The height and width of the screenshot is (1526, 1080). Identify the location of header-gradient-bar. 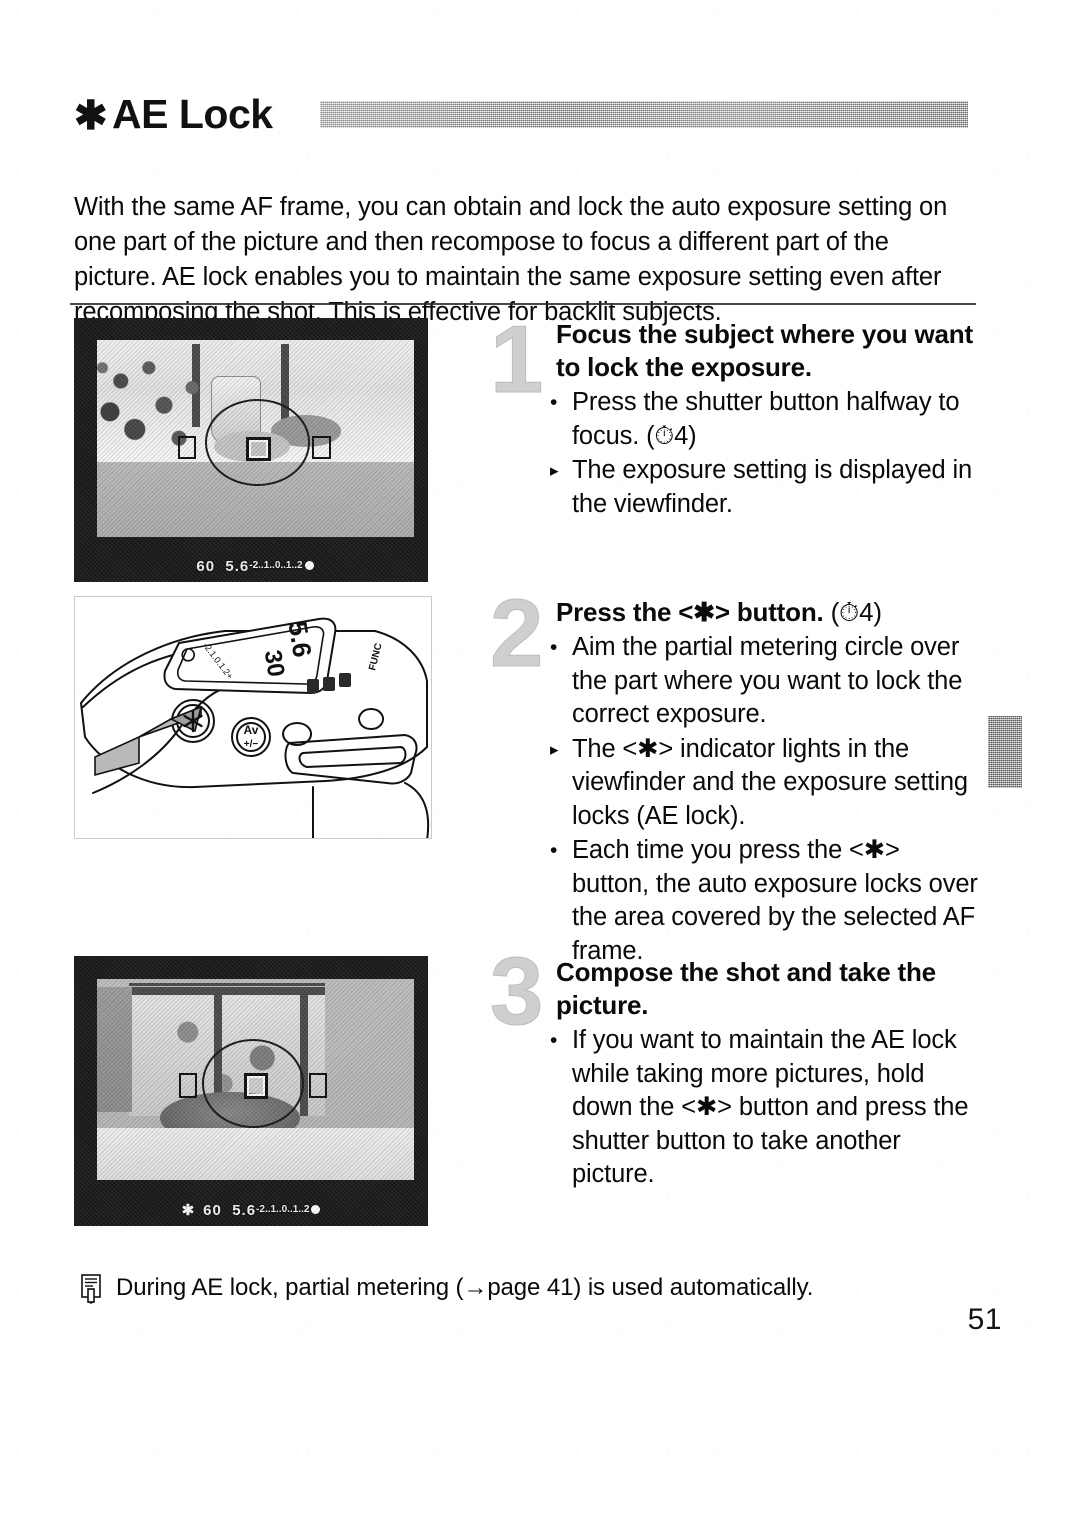
(644, 114).